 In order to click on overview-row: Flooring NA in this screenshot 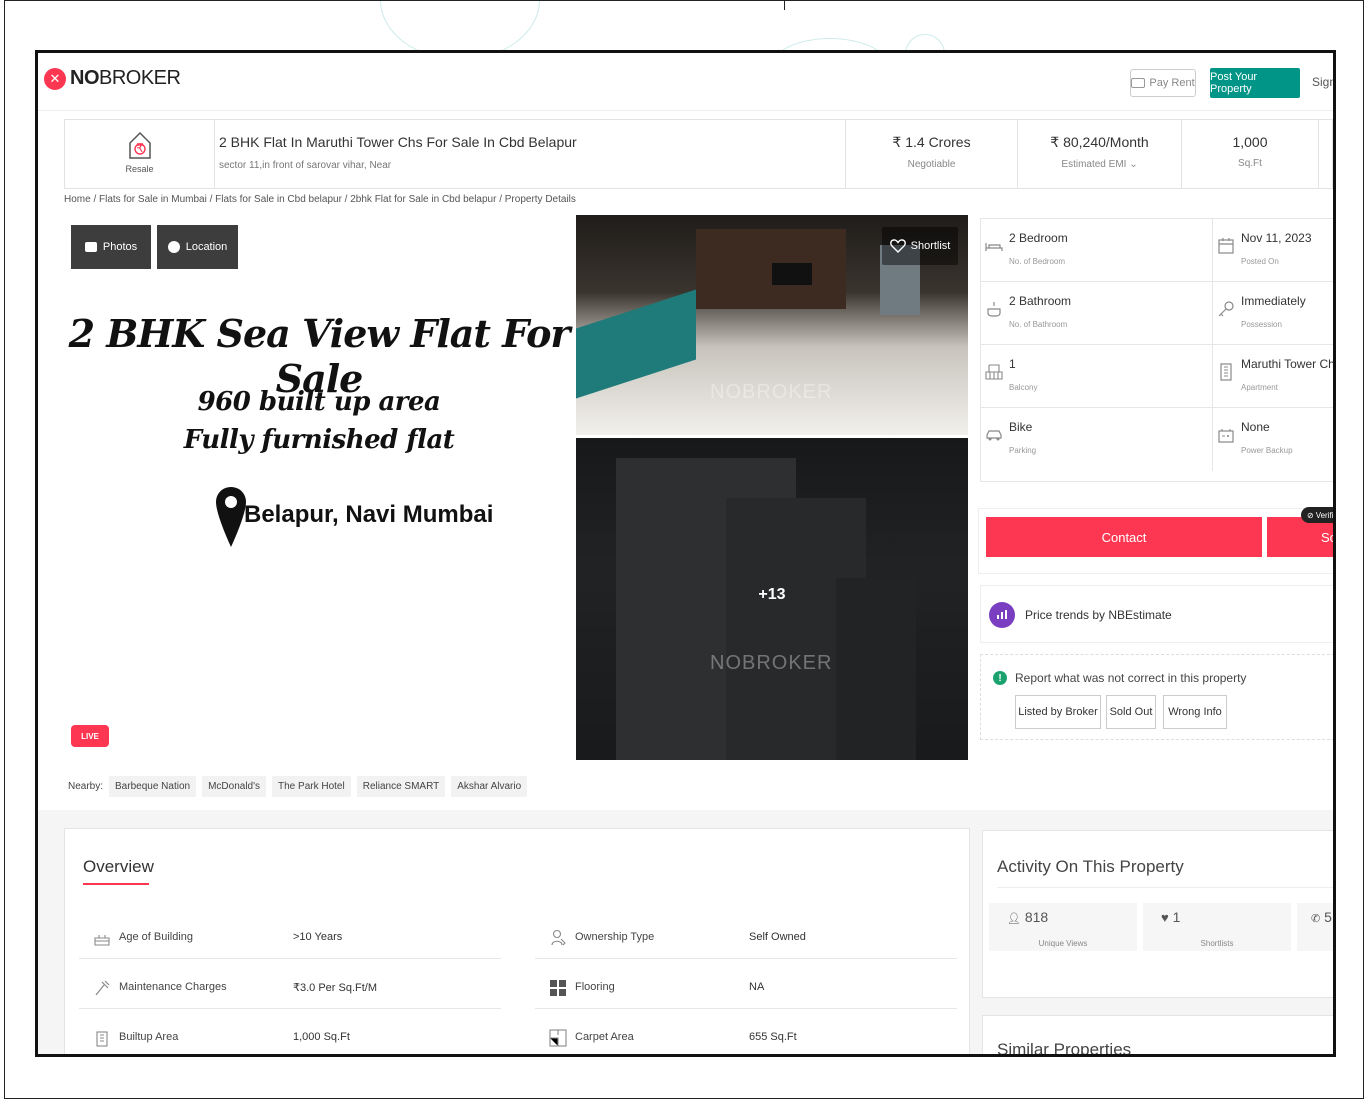, I will do `click(746, 987)`.